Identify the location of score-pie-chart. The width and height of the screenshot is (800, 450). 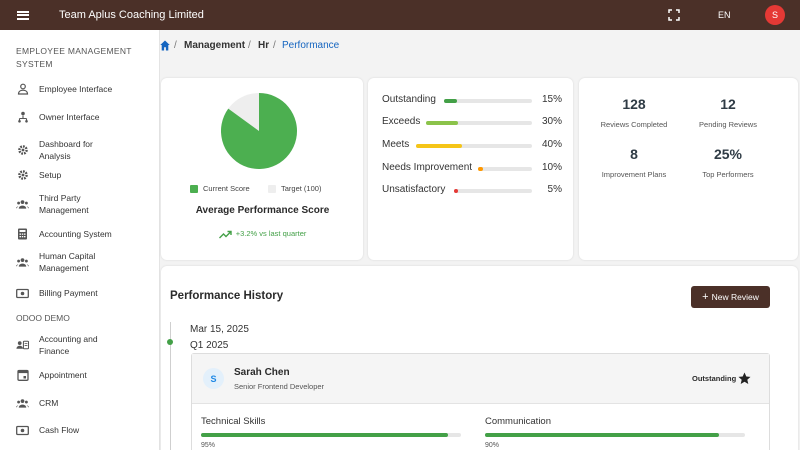
(258, 131).